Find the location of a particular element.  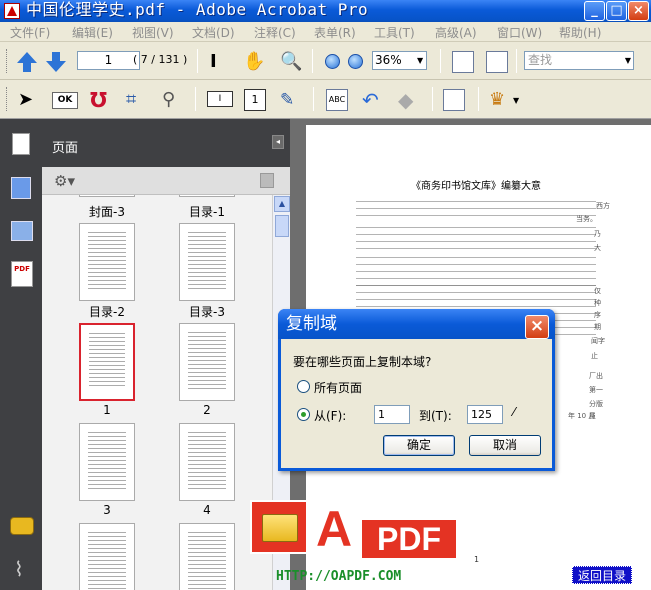

to-page-input: 125 is located at coordinates (485, 414).